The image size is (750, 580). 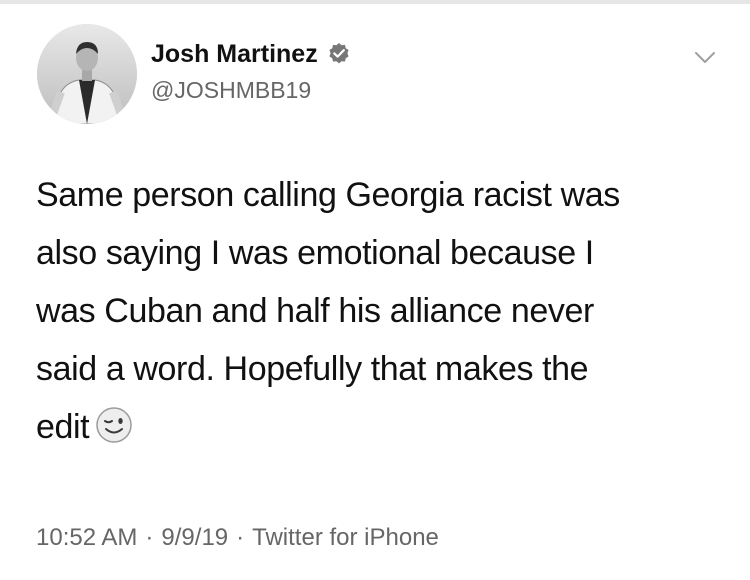 I want to click on wink-emoji-icon, so click(x=114, y=423).